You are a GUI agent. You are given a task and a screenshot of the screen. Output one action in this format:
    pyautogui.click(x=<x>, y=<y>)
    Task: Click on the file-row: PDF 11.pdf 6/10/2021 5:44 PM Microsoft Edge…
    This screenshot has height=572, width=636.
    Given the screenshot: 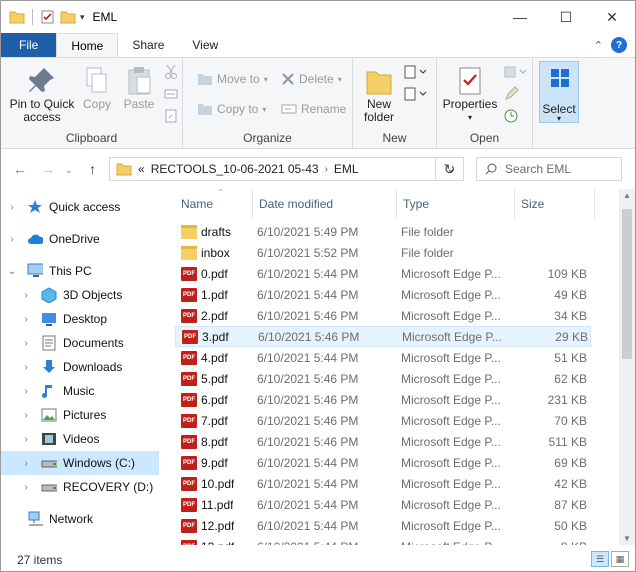 What is the action you would take?
    pyautogui.click(x=383, y=504)
    